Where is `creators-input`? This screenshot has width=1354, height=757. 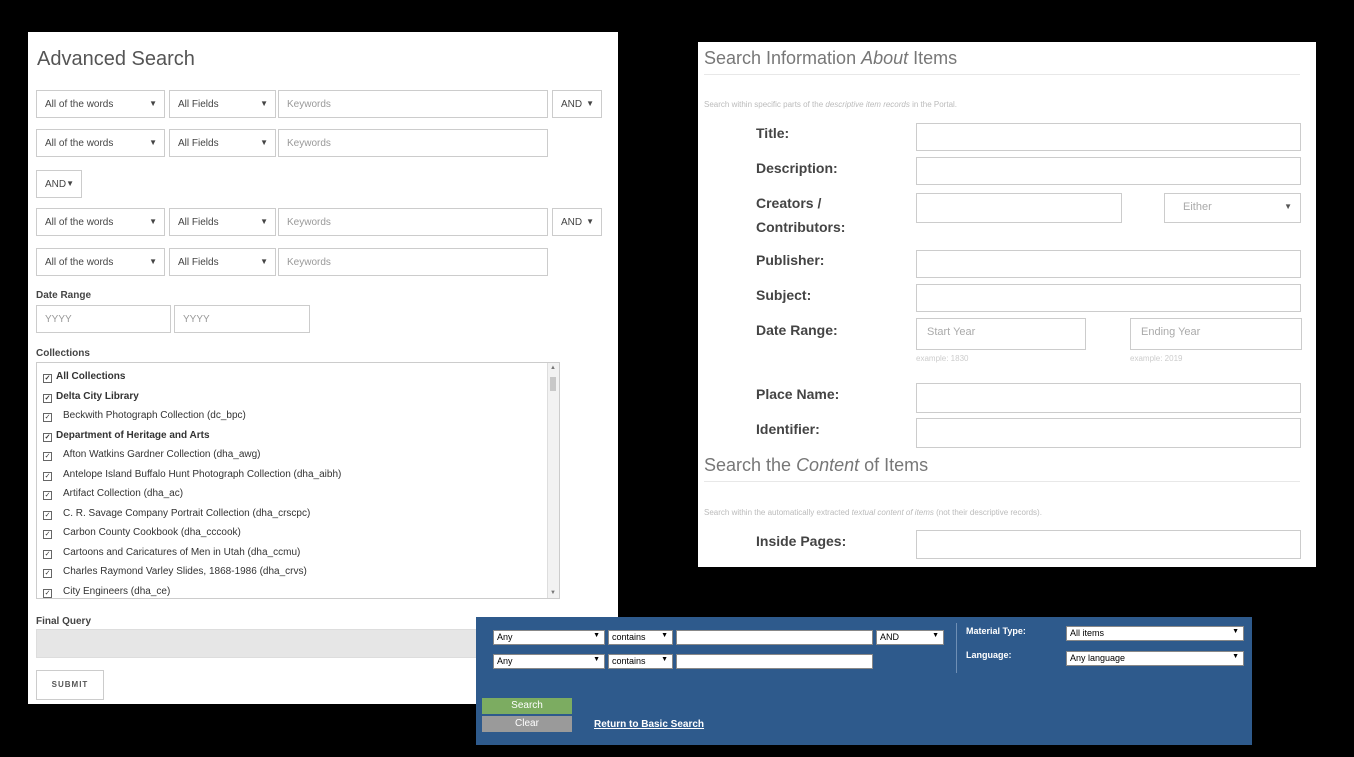
creators-input is located at coordinates (1019, 208).